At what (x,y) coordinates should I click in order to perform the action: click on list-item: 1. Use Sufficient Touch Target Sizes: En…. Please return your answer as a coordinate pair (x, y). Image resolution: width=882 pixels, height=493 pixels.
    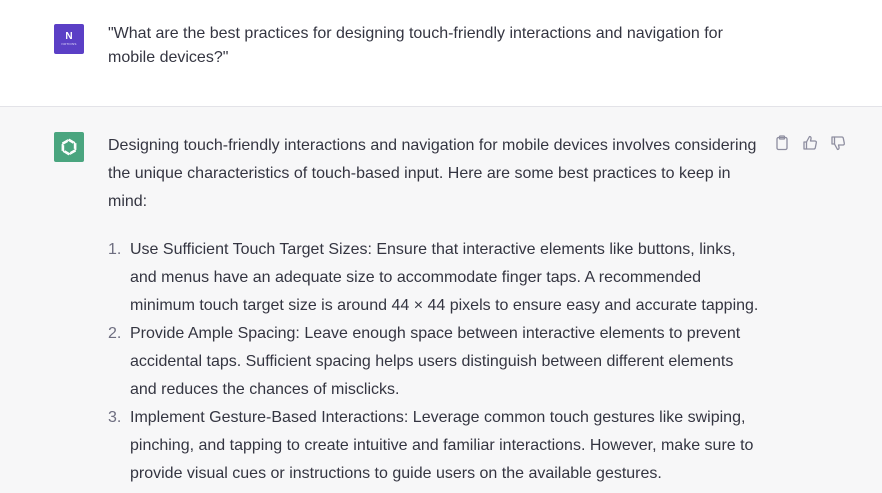
    Looking at the image, I should click on (436, 278).